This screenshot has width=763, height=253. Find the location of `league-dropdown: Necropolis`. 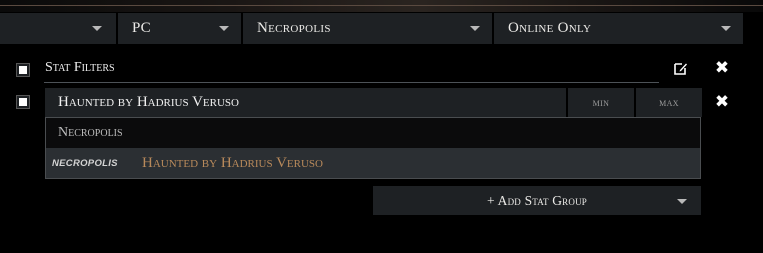

league-dropdown: Necropolis is located at coordinates (367, 28).